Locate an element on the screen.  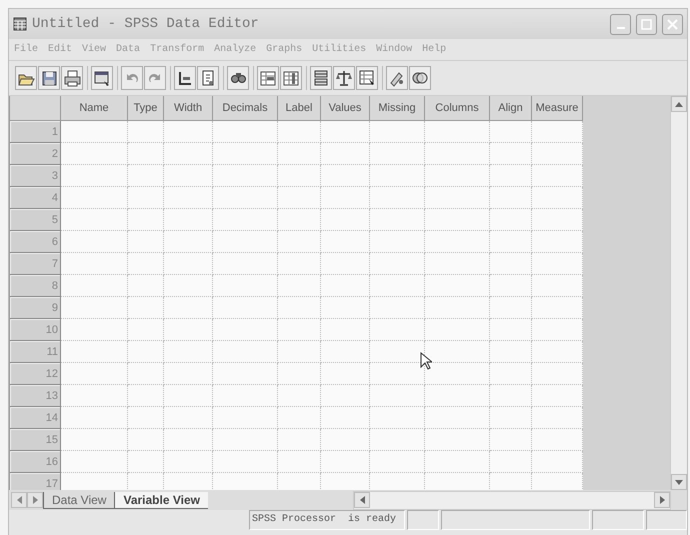
row-header: 1 is located at coordinates (35, 132).